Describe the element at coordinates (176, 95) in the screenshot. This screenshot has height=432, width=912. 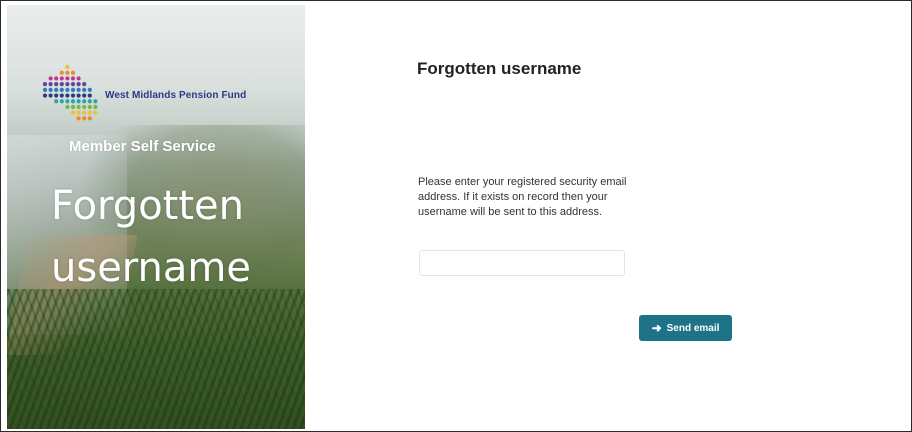
I see `brand-name: West Midlands Pension Fund` at that location.